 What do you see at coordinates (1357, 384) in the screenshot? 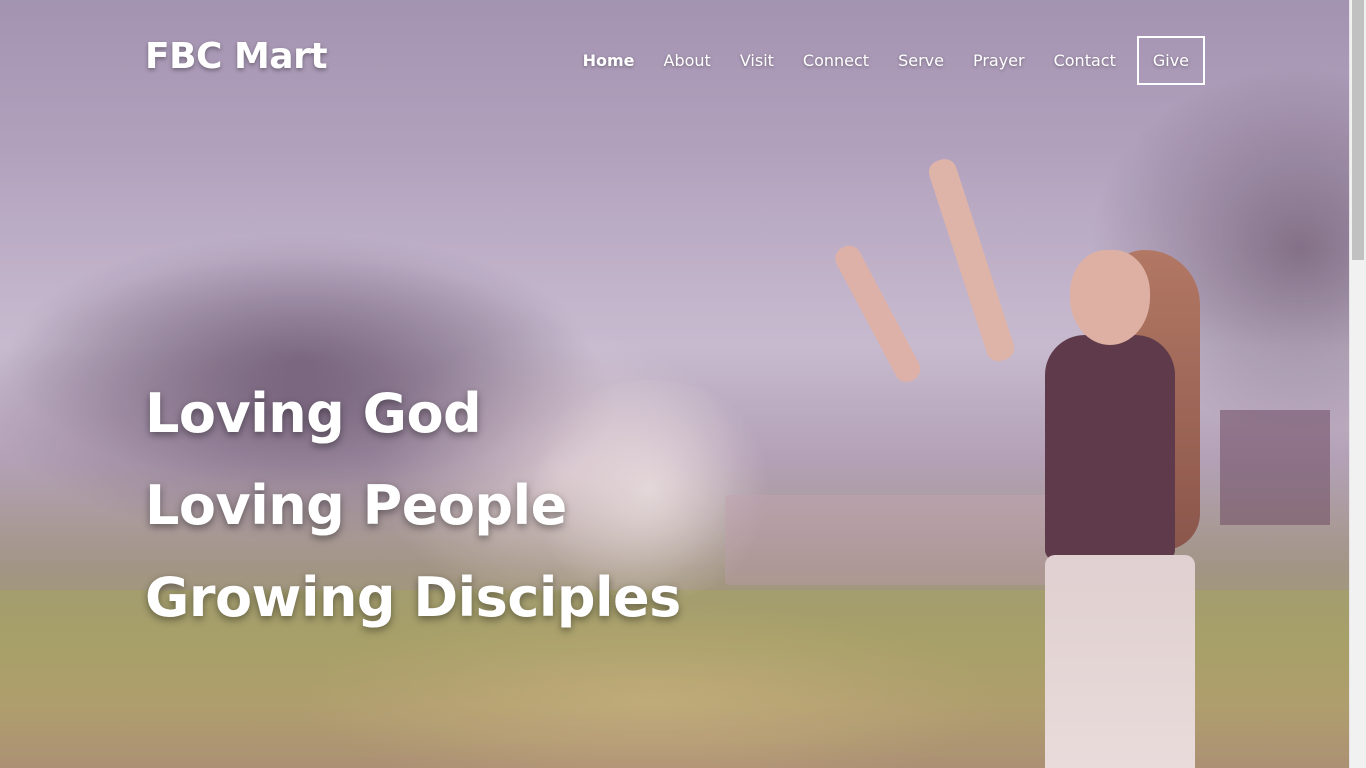
I see `page-scrollbar` at bounding box center [1357, 384].